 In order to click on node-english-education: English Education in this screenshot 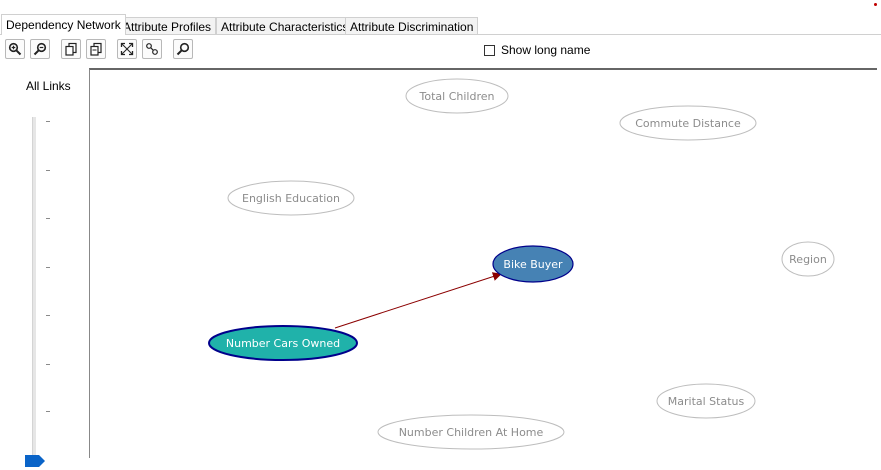, I will do `click(291, 198)`.